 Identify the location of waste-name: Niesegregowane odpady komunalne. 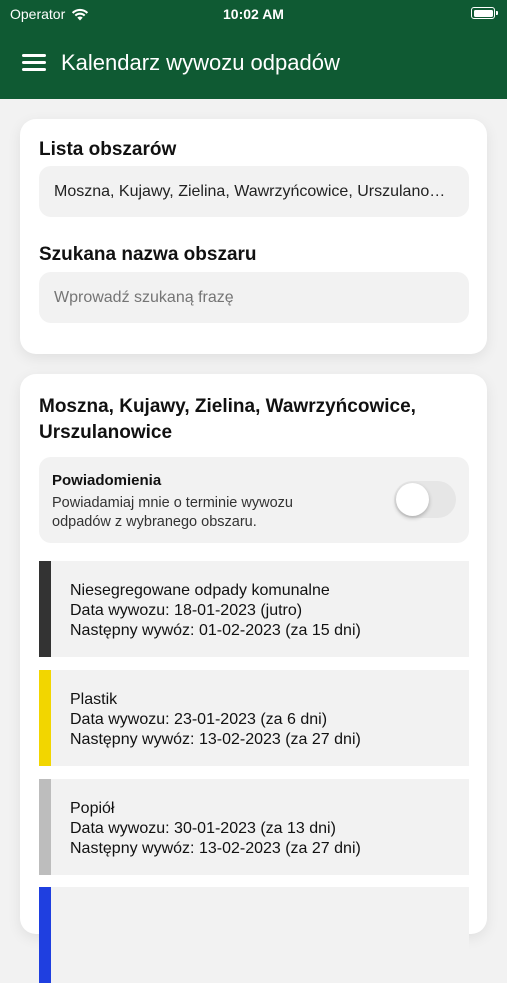
(200, 590).